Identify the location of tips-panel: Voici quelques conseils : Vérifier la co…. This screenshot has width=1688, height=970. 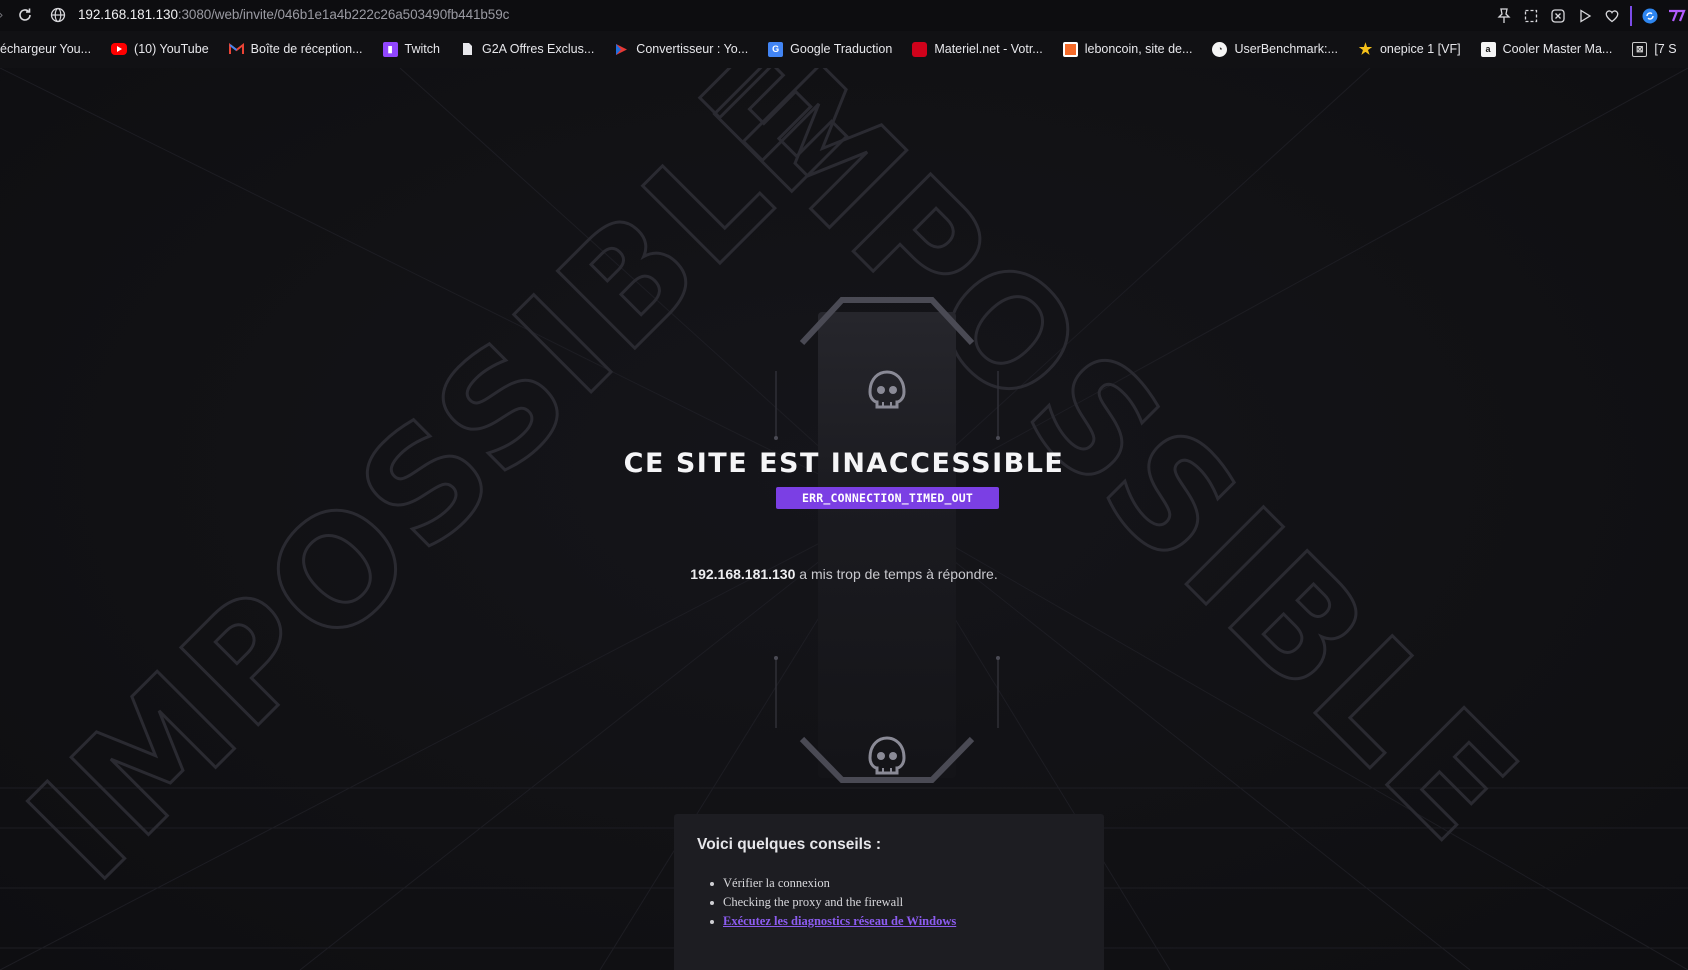
(889, 892).